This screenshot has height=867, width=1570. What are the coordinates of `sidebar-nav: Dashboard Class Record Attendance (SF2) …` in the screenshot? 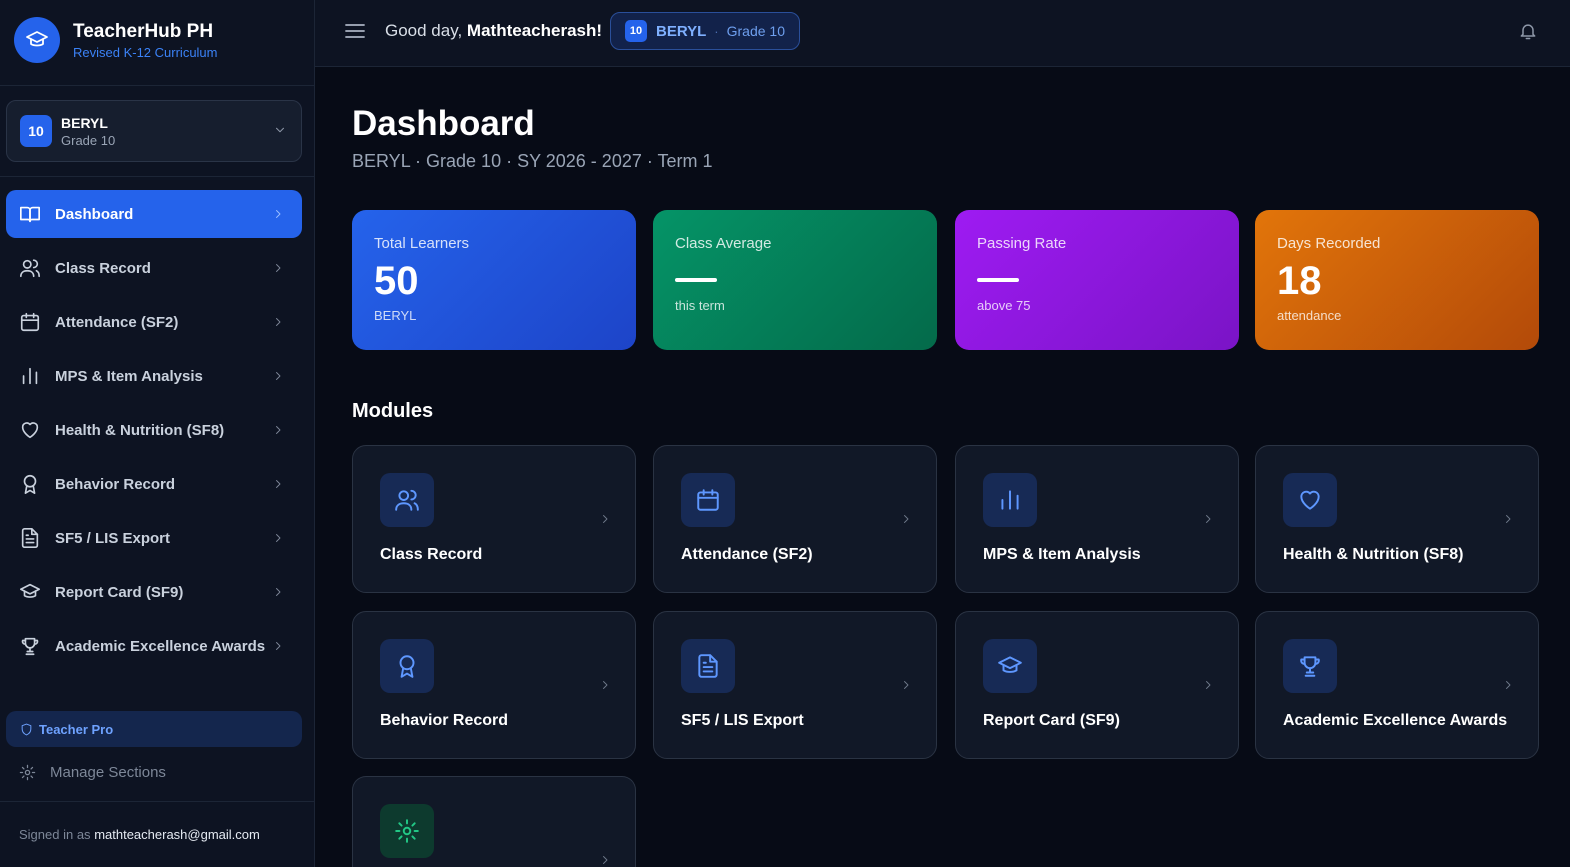 It's located at (154, 433).